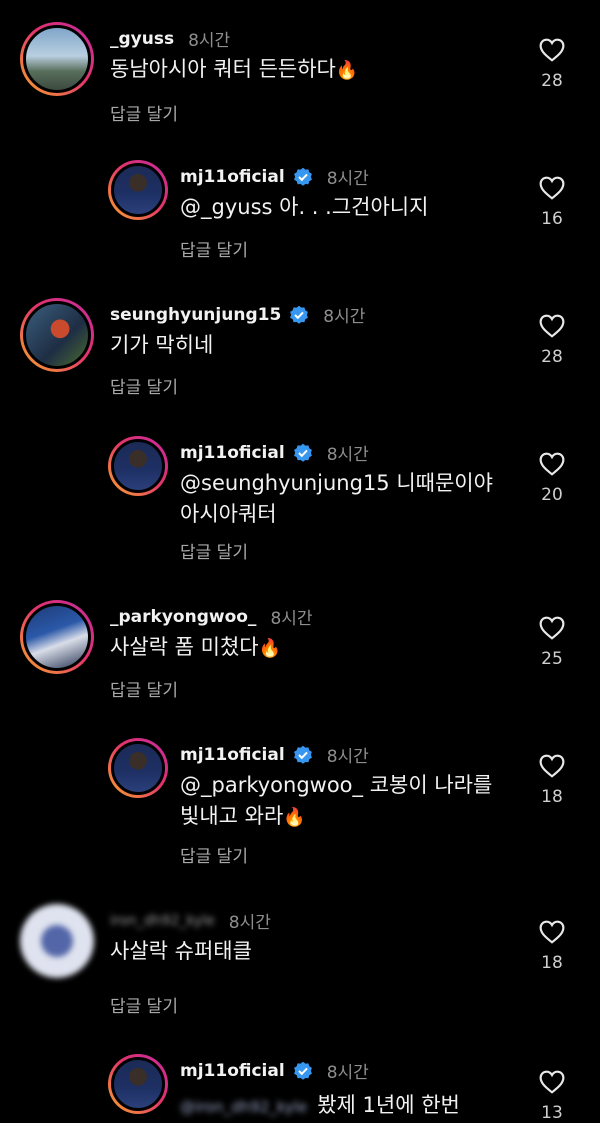 This screenshot has height=1123, width=600. Describe the element at coordinates (196, 647) in the screenshot. I see `comment-text: 사살락 폼 미쳤다🔥` at that location.